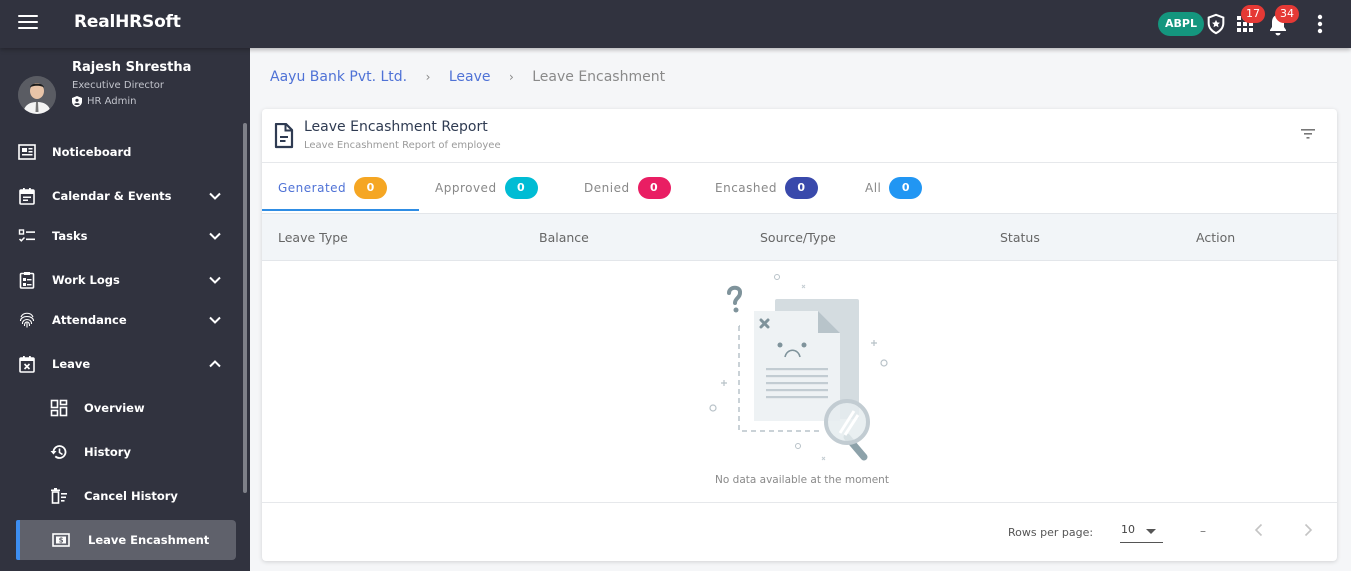 This screenshot has height=571, width=1351. I want to click on organization-badge: ABPL, so click(1181, 24).